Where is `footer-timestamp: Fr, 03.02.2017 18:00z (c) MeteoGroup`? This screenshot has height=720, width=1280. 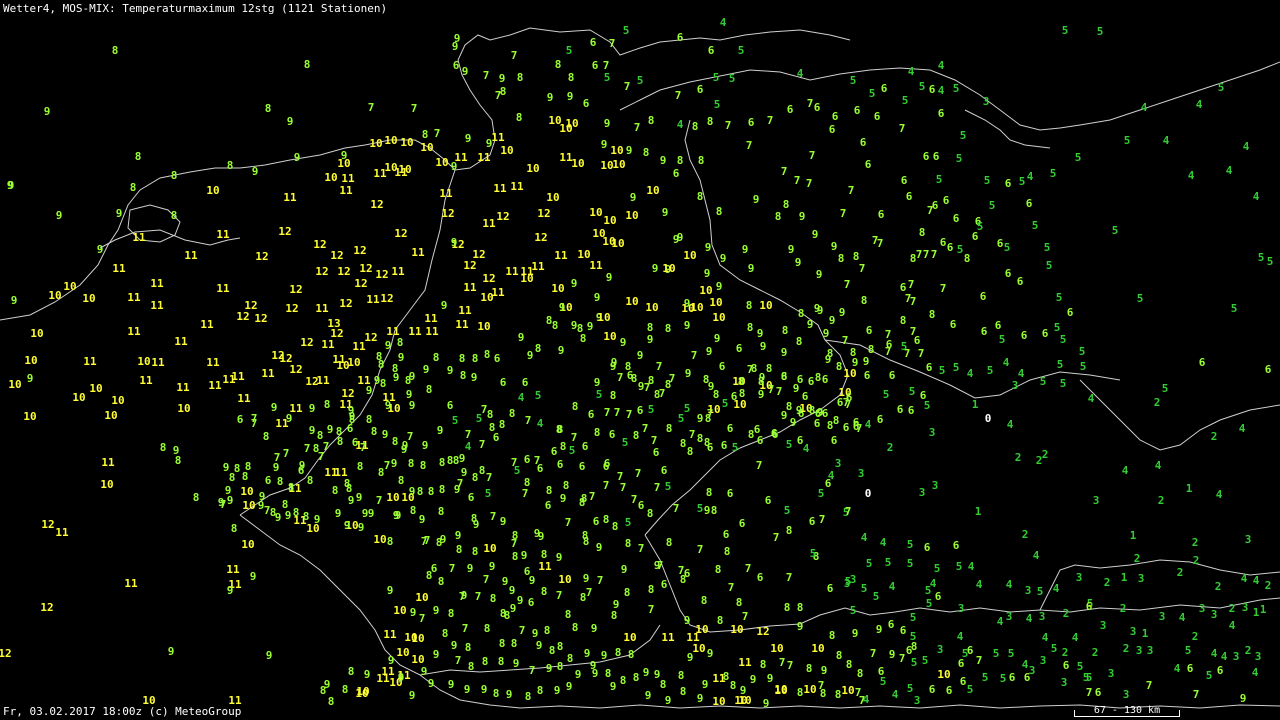 footer-timestamp: Fr, 03.02.2017 18:00z (c) MeteoGroup is located at coordinates (122, 711).